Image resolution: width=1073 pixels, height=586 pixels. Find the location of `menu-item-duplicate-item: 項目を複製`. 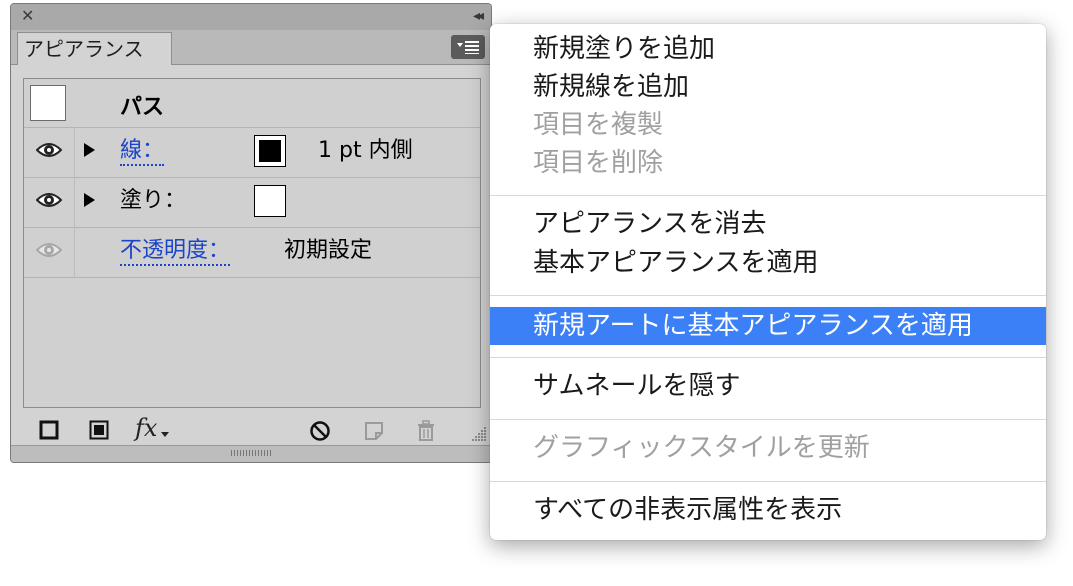

menu-item-duplicate-item: 項目を複製 is located at coordinates (598, 125).